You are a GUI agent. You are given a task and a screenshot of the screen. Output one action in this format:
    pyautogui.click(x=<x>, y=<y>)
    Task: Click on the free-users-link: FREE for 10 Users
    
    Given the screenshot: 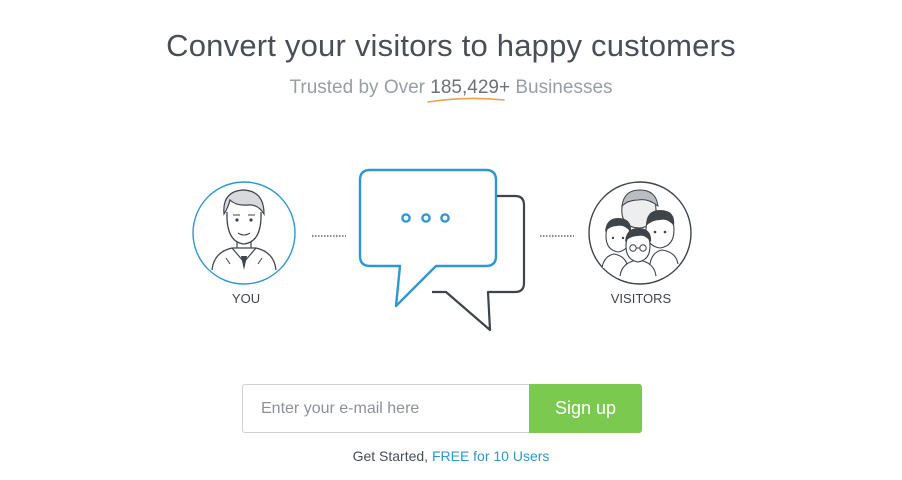 What is the action you would take?
    pyautogui.click(x=490, y=456)
    